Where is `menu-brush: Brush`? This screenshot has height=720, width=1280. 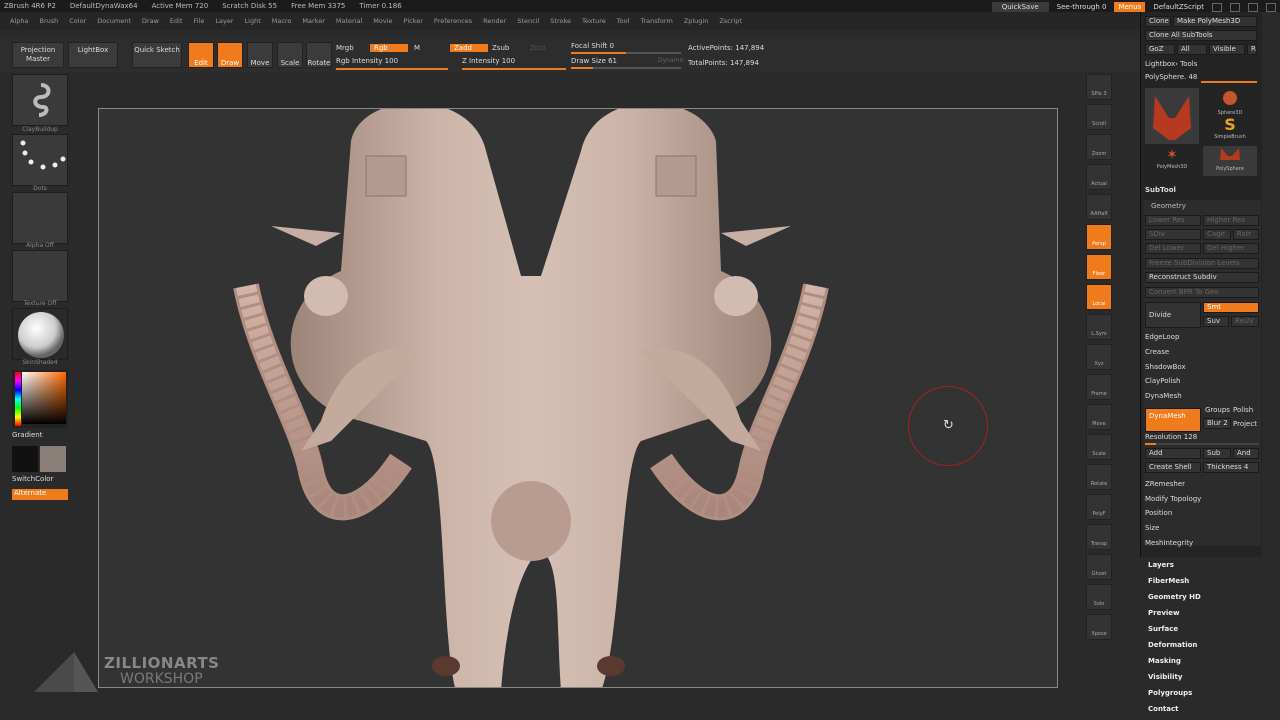 menu-brush: Brush is located at coordinates (48, 21).